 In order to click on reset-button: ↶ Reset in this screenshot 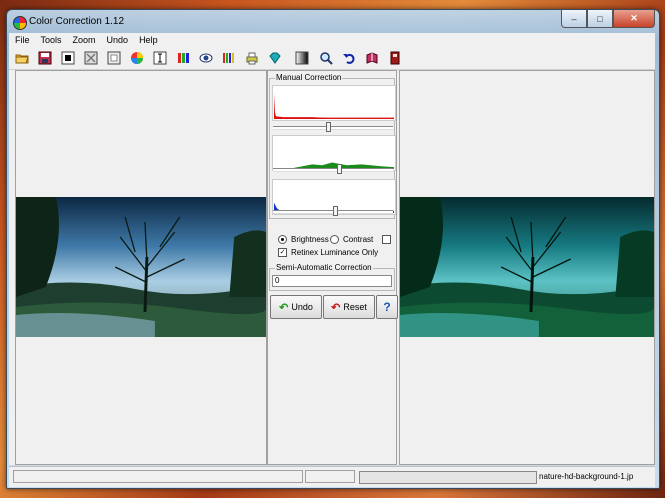, I will do `click(349, 307)`.